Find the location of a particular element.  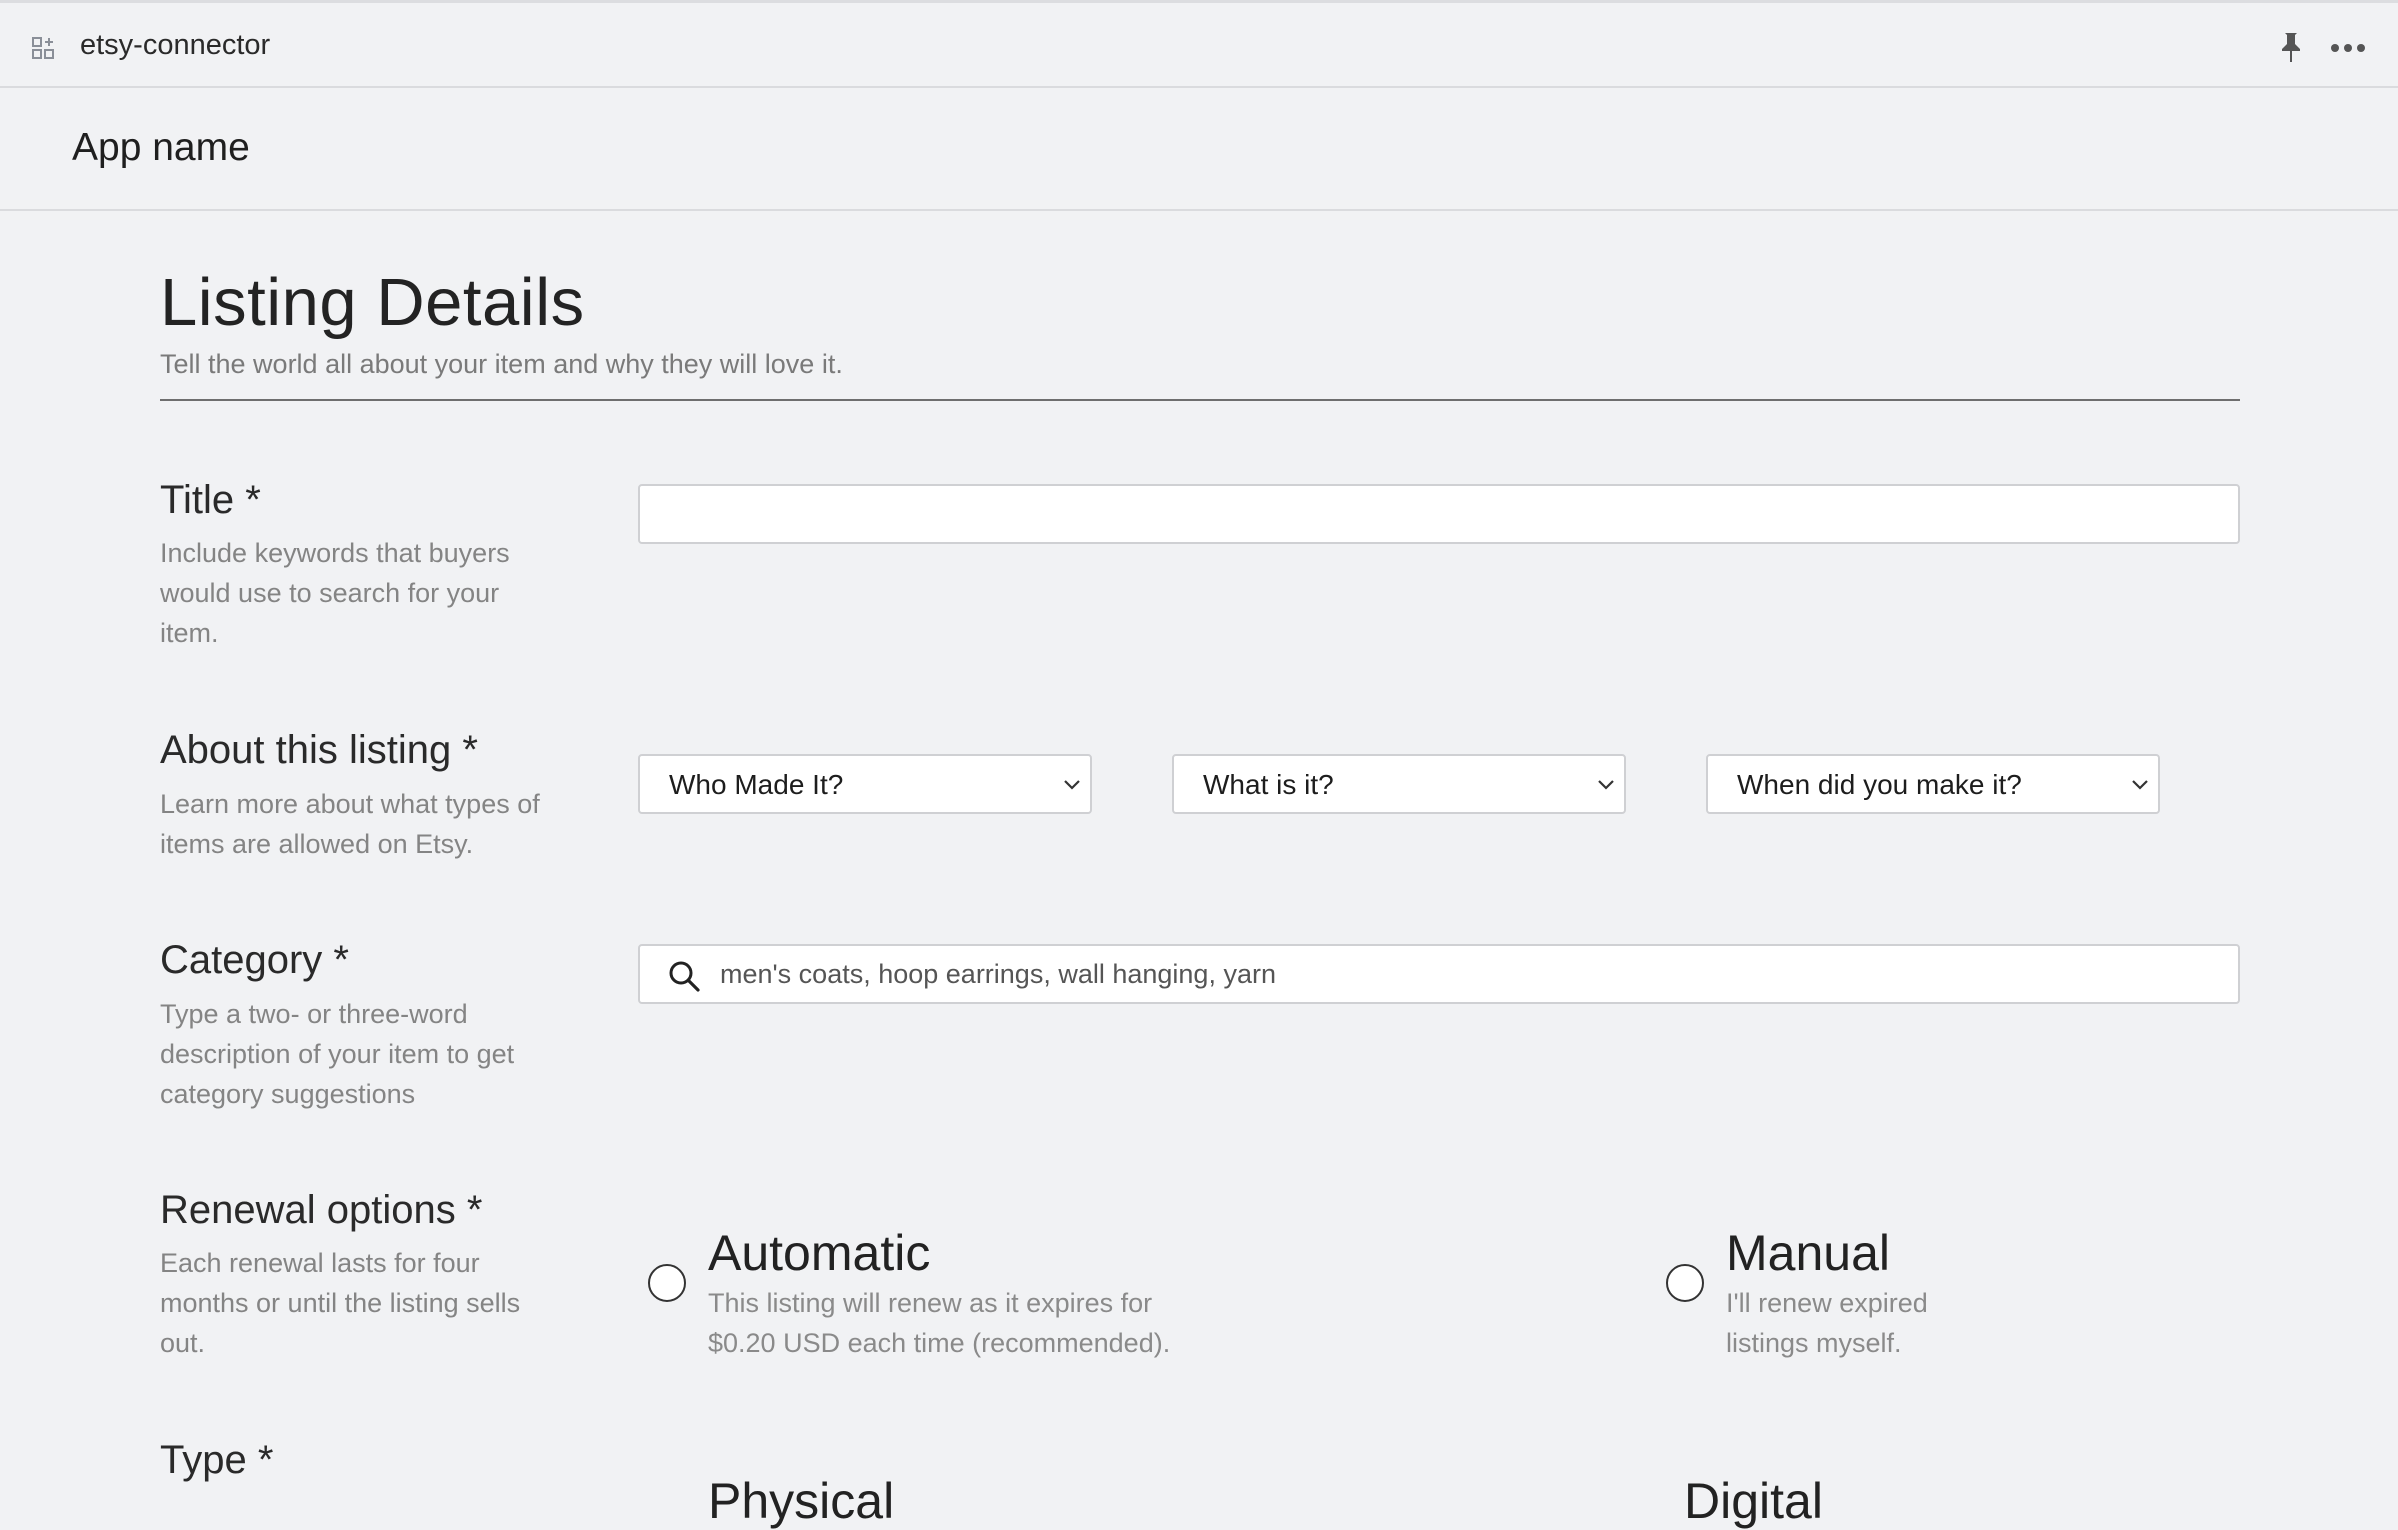

renewal-automatic-title: Automatic is located at coordinates (819, 1253).